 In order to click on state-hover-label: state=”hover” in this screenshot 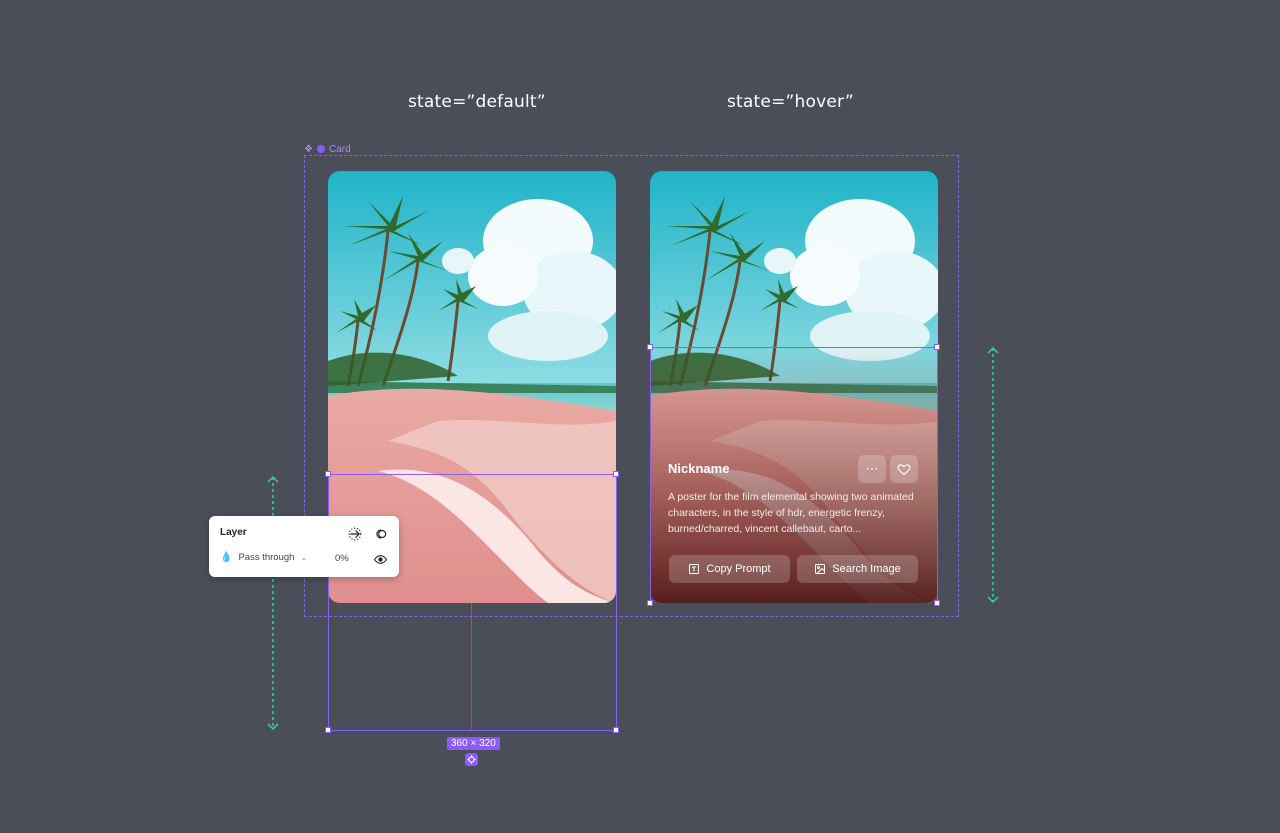, I will do `click(790, 102)`.